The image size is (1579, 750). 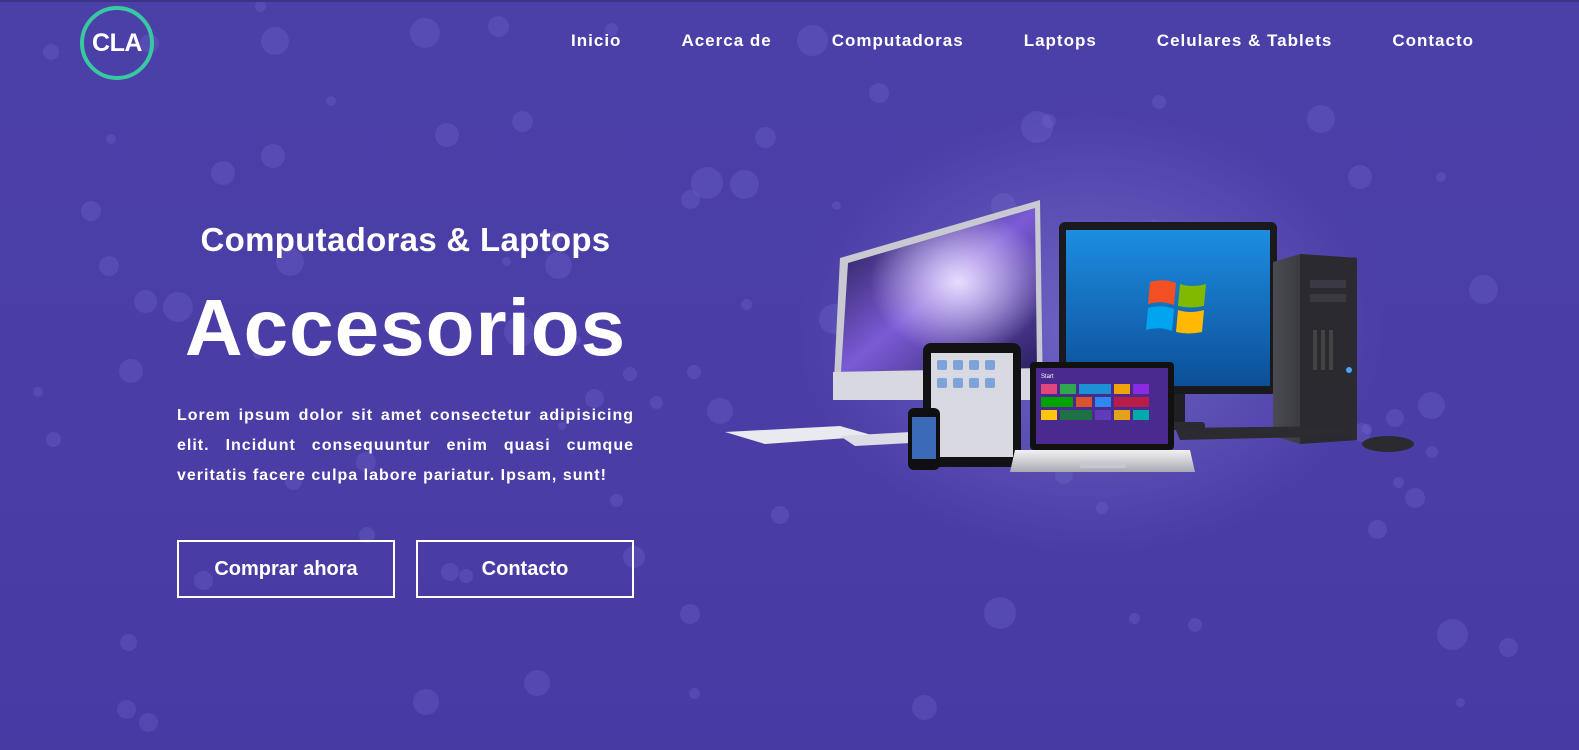 I want to click on logo: CLA, so click(x=117, y=43).